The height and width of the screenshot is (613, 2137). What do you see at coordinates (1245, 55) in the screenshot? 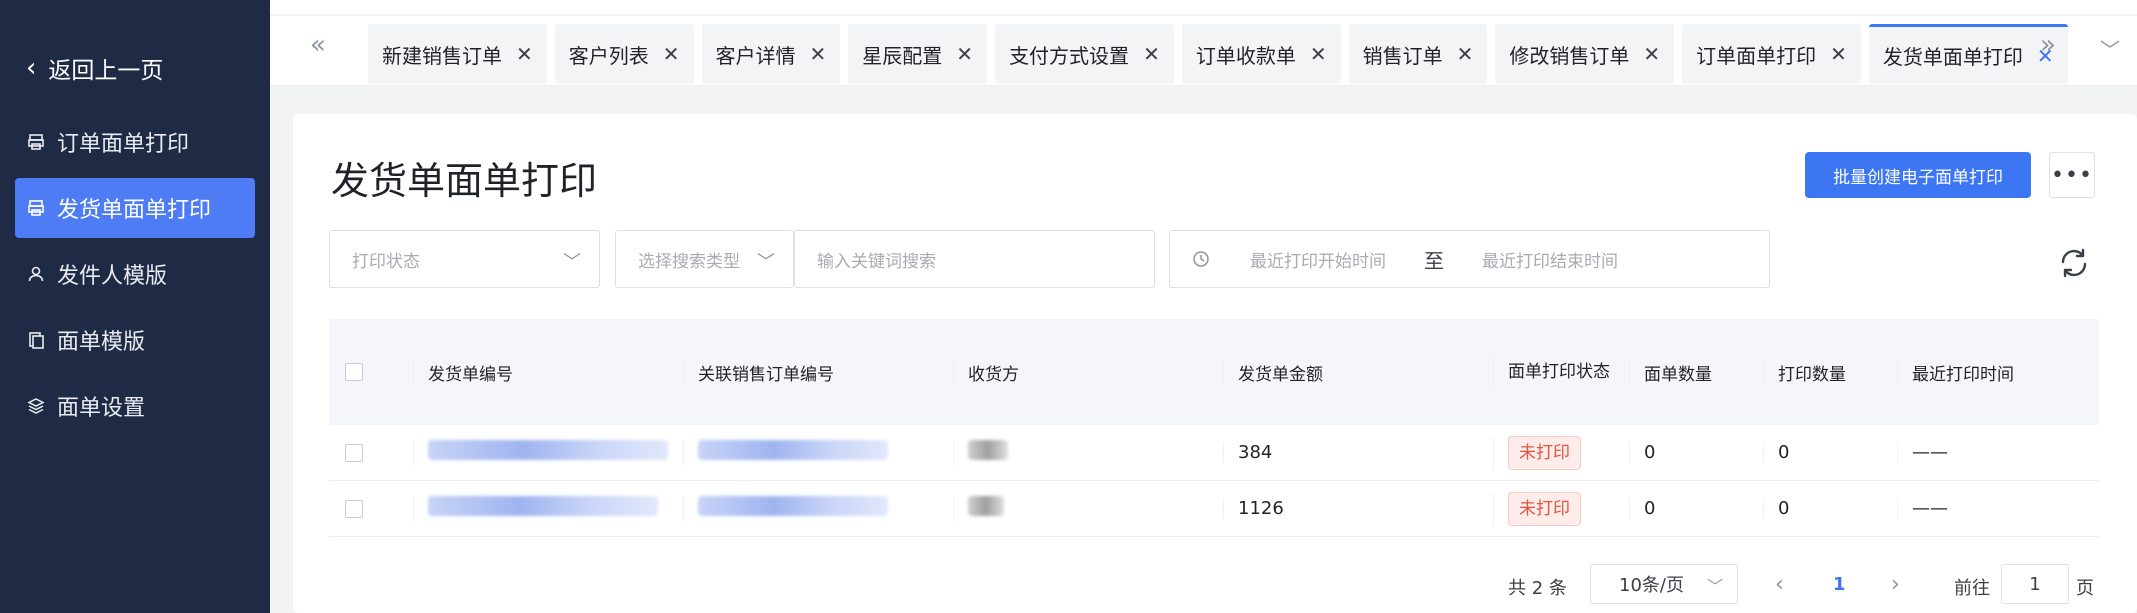
I see `tab-label: 订单收款单` at bounding box center [1245, 55].